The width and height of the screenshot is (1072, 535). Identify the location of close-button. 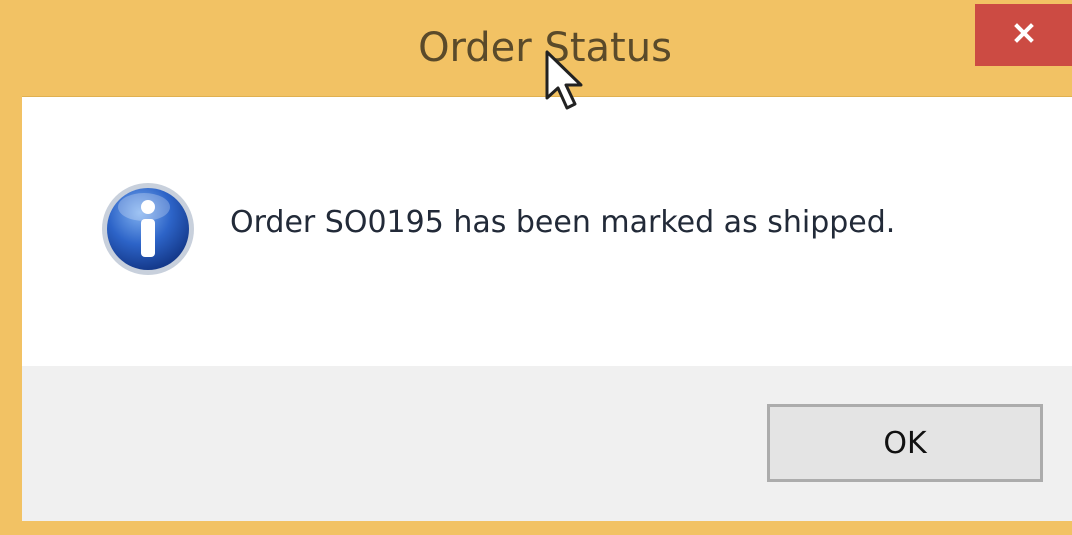
(1023, 35).